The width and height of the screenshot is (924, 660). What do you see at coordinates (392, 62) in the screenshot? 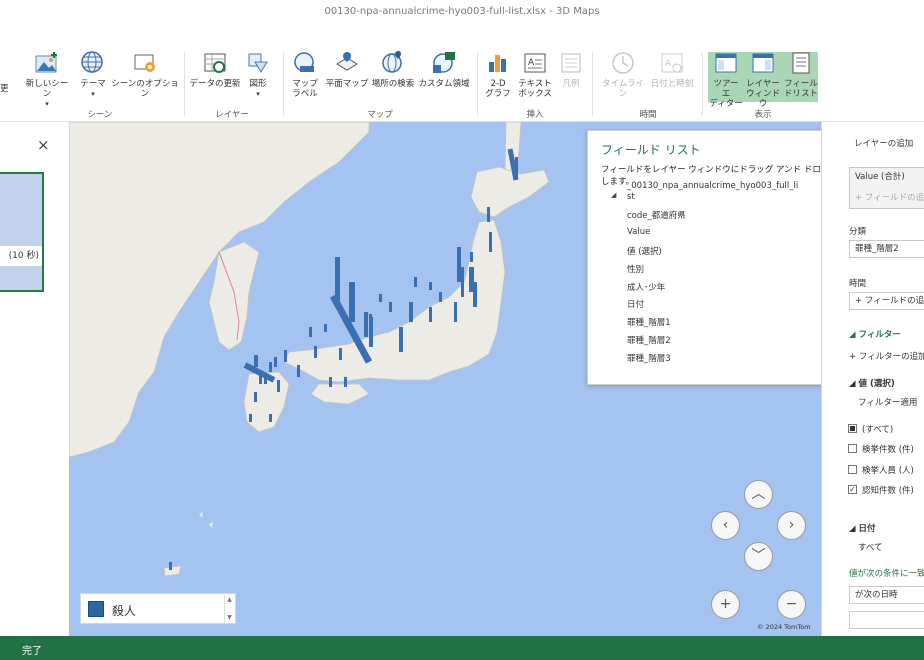
I see `find-location-icon` at bounding box center [392, 62].